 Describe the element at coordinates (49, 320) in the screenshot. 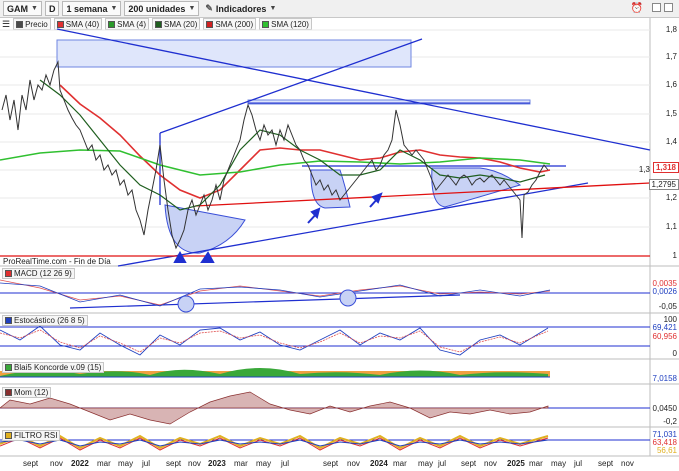

I see `panel-label: Estocástico (26 8 5)` at that location.